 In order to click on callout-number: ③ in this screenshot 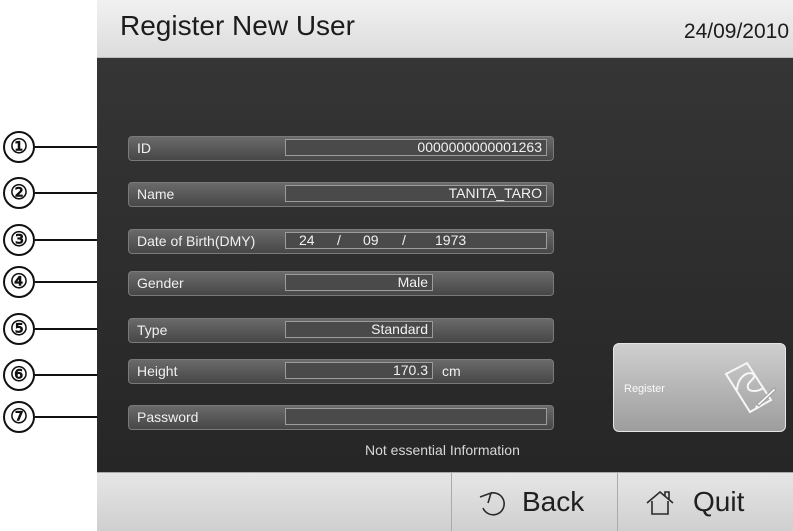, I will do `click(19, 240)`.